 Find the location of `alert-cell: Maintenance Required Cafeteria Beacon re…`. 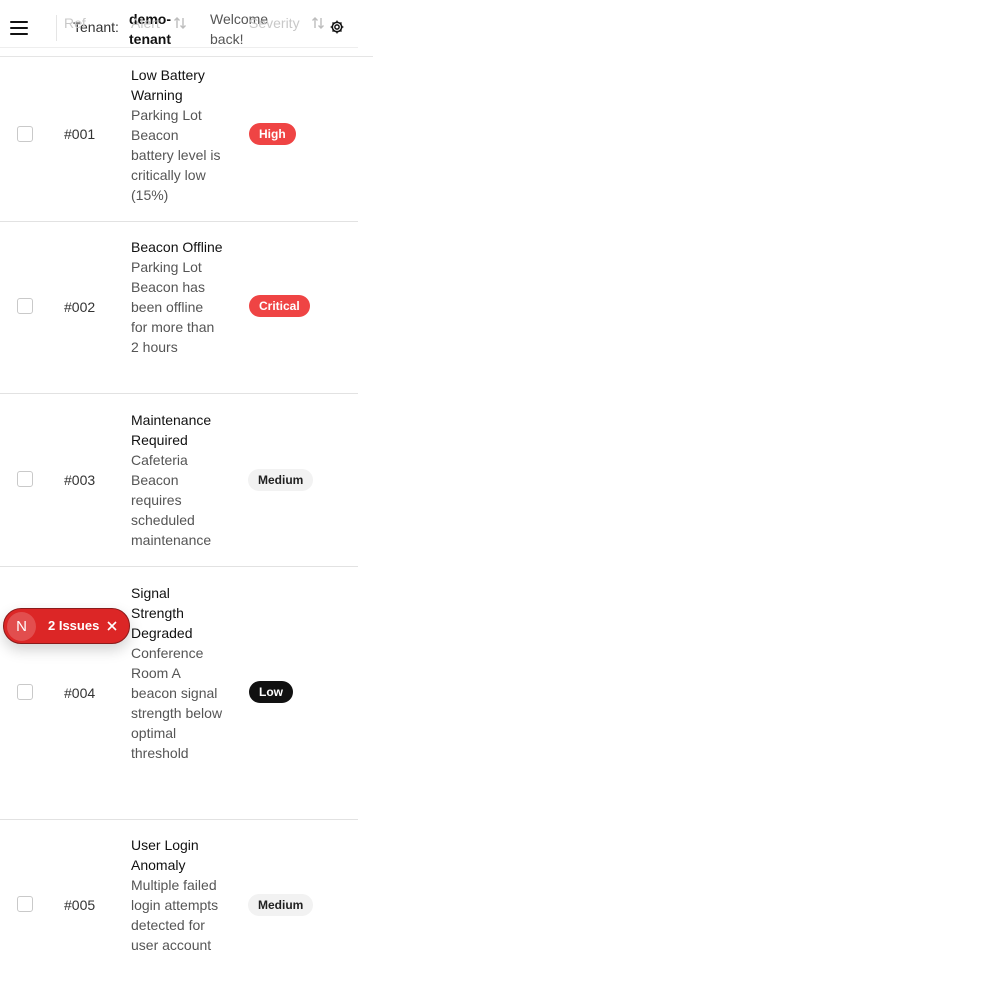

alert-cell: Maintenance Required Cafeteria Beacon re… is located at coordinates (177, 480).